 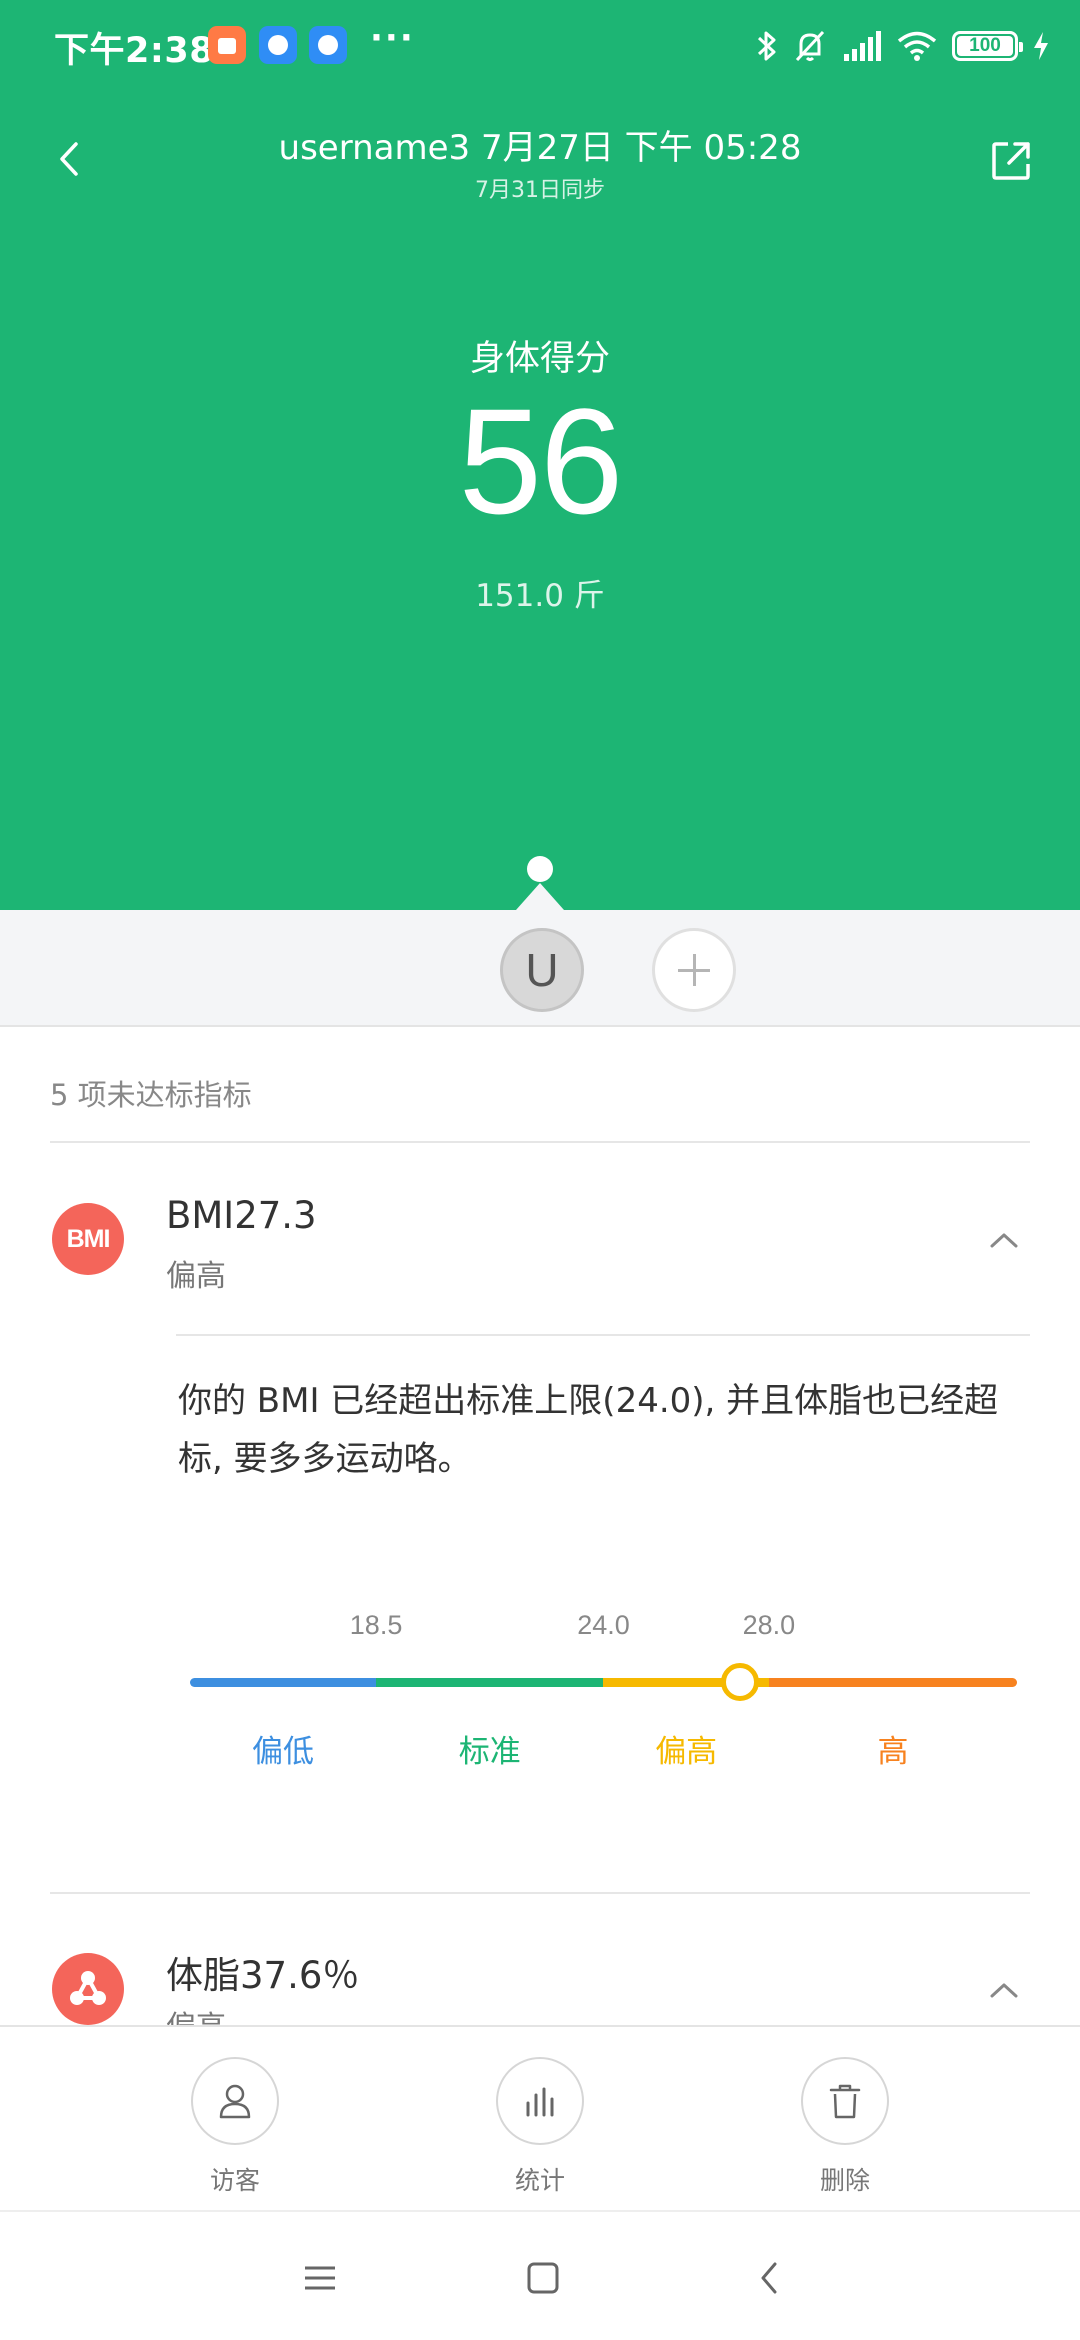 What do you see at coordinates (917, 46) in the screenshot?
I see `wifi-icon` at bounding box center [917, 46].